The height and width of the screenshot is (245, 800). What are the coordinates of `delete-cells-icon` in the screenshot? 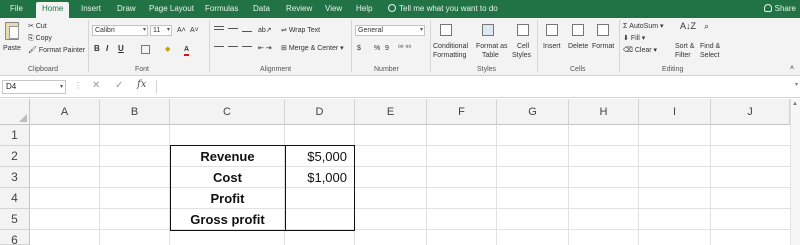 It's located at (578, 30).